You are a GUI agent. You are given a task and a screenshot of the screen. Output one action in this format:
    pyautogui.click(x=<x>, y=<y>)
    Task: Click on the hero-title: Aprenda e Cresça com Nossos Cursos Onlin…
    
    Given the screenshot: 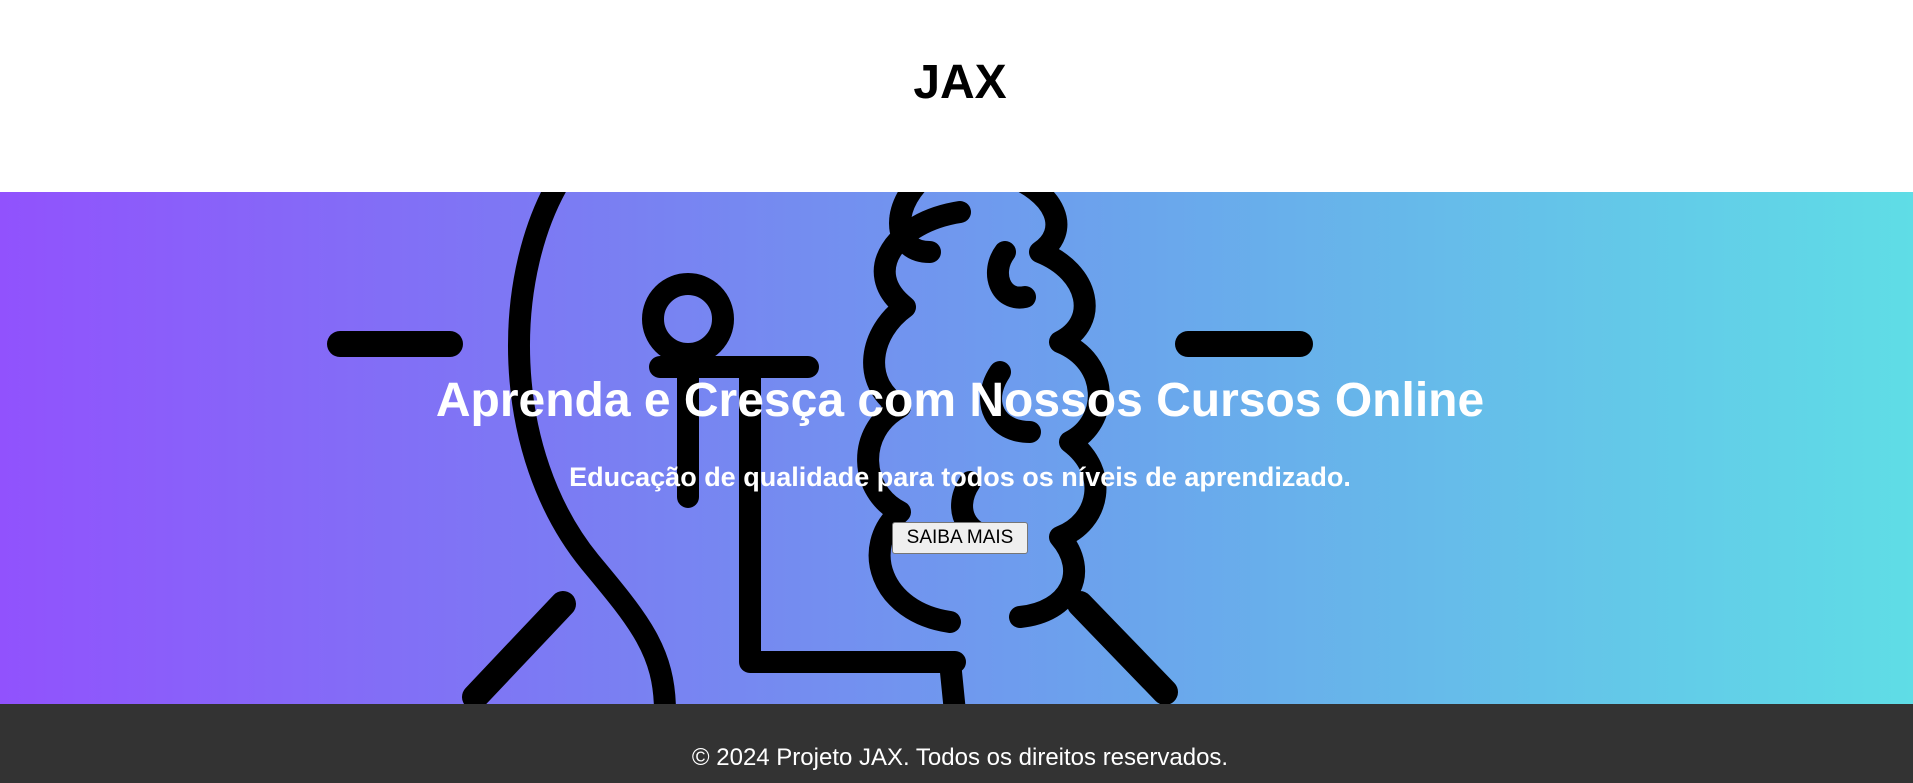 What is the action you would take?
    pyautogui.click(x=960, y=400)
    